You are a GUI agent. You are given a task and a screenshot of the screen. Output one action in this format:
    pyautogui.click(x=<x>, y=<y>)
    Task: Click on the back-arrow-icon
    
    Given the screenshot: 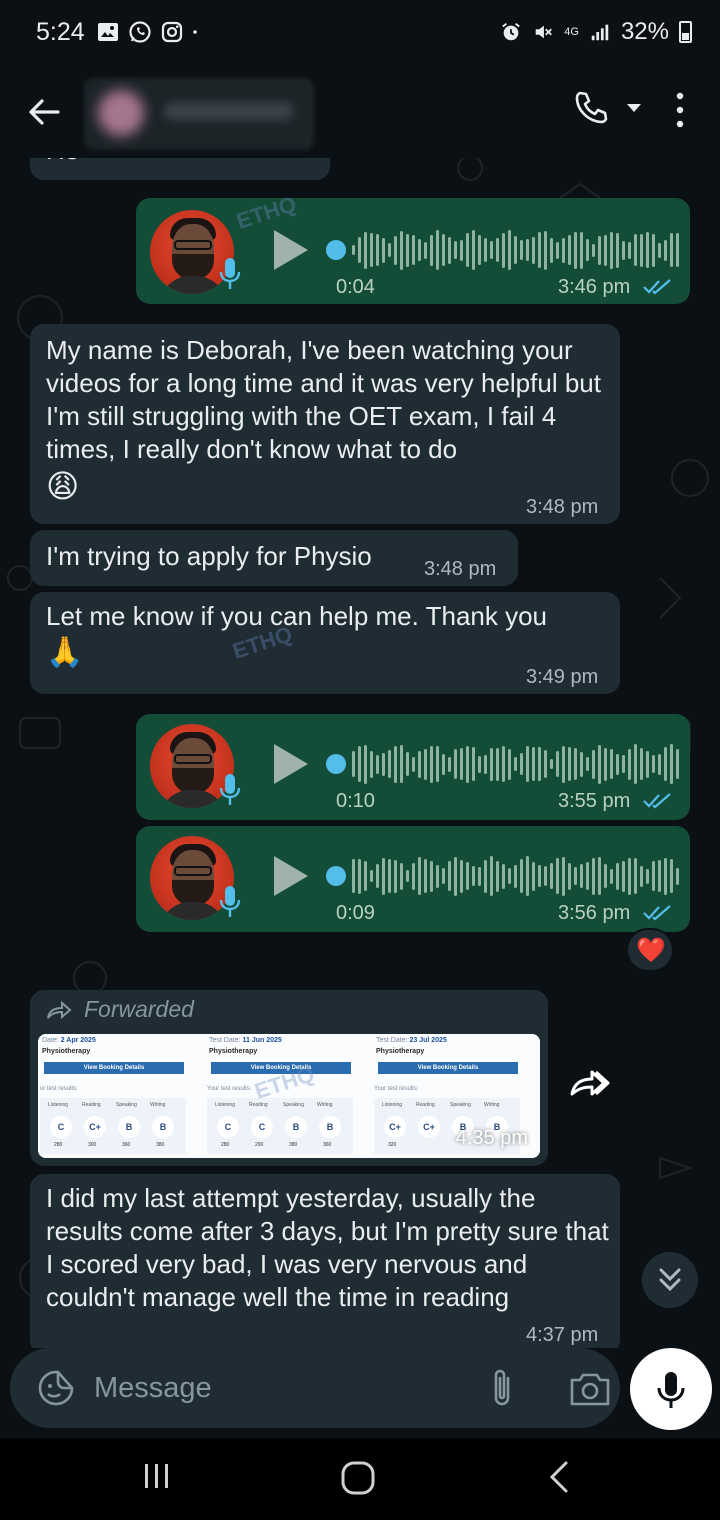 What is the action you would take?
    pyautogui.click(x=44, y=112)
    